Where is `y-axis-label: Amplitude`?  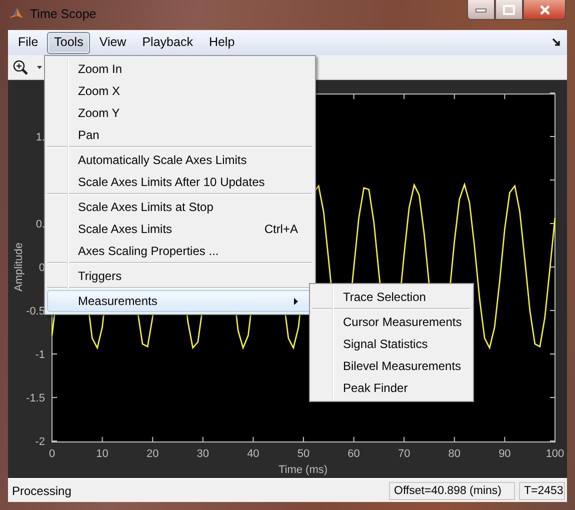 y-axis-label: Amplitude is located at coordinates (19, 267).